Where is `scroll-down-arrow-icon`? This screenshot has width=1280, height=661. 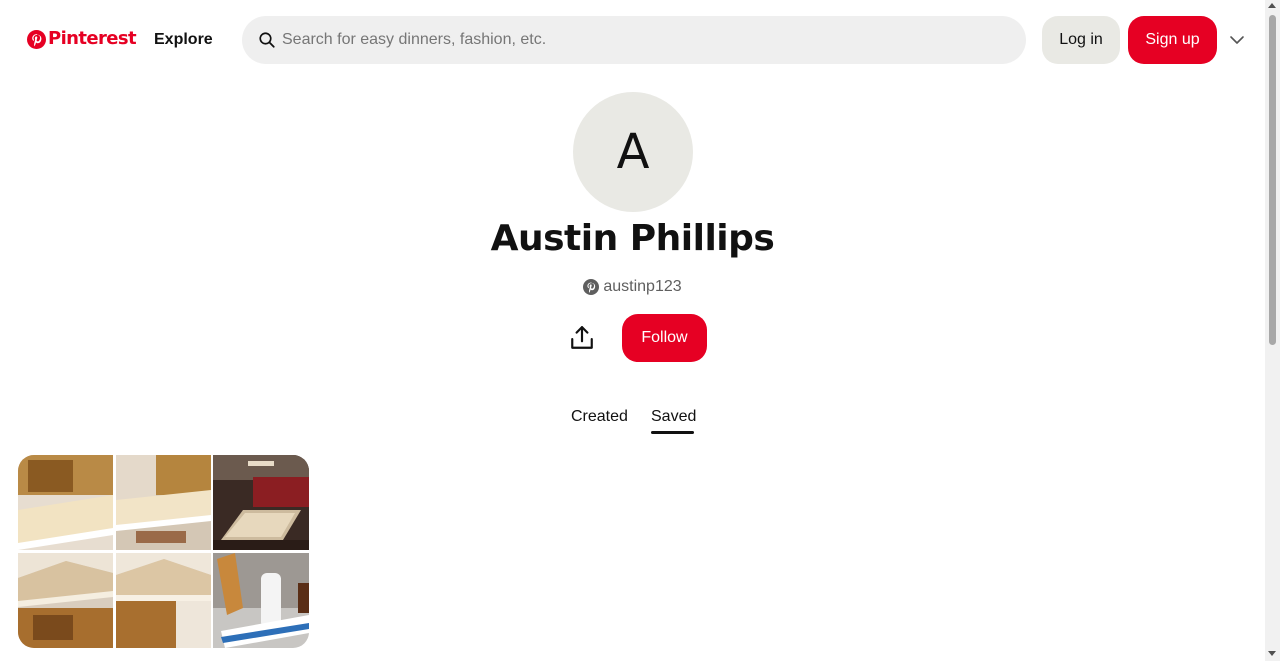 scroll-down-arrow-icon is located at coordinates (1272, 653).